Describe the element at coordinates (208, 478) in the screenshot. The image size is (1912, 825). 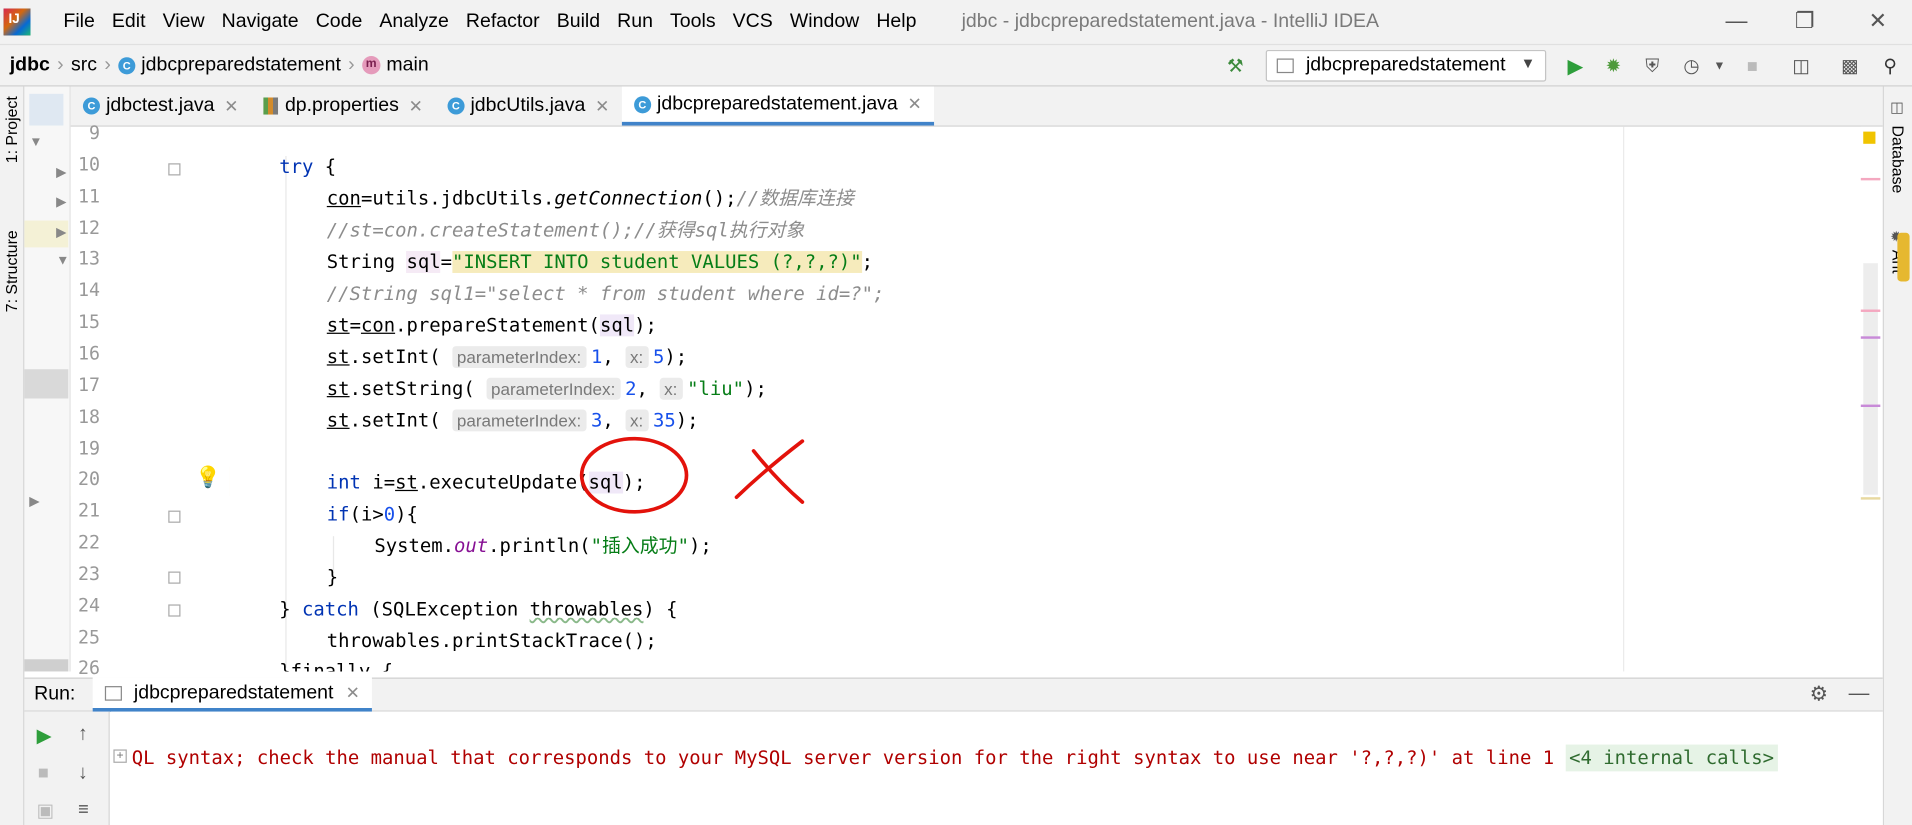
I see `lightbulb-icon: 💡` at that location.